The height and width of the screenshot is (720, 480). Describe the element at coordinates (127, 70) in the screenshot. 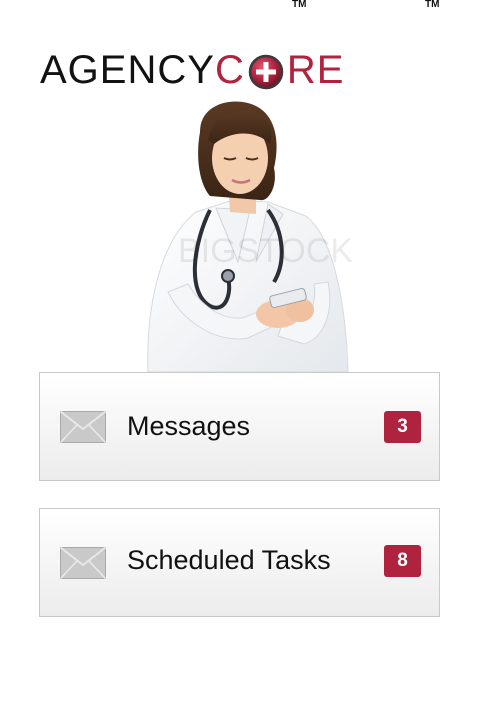

I see `logo-text-agency: AGENCY` at that location.